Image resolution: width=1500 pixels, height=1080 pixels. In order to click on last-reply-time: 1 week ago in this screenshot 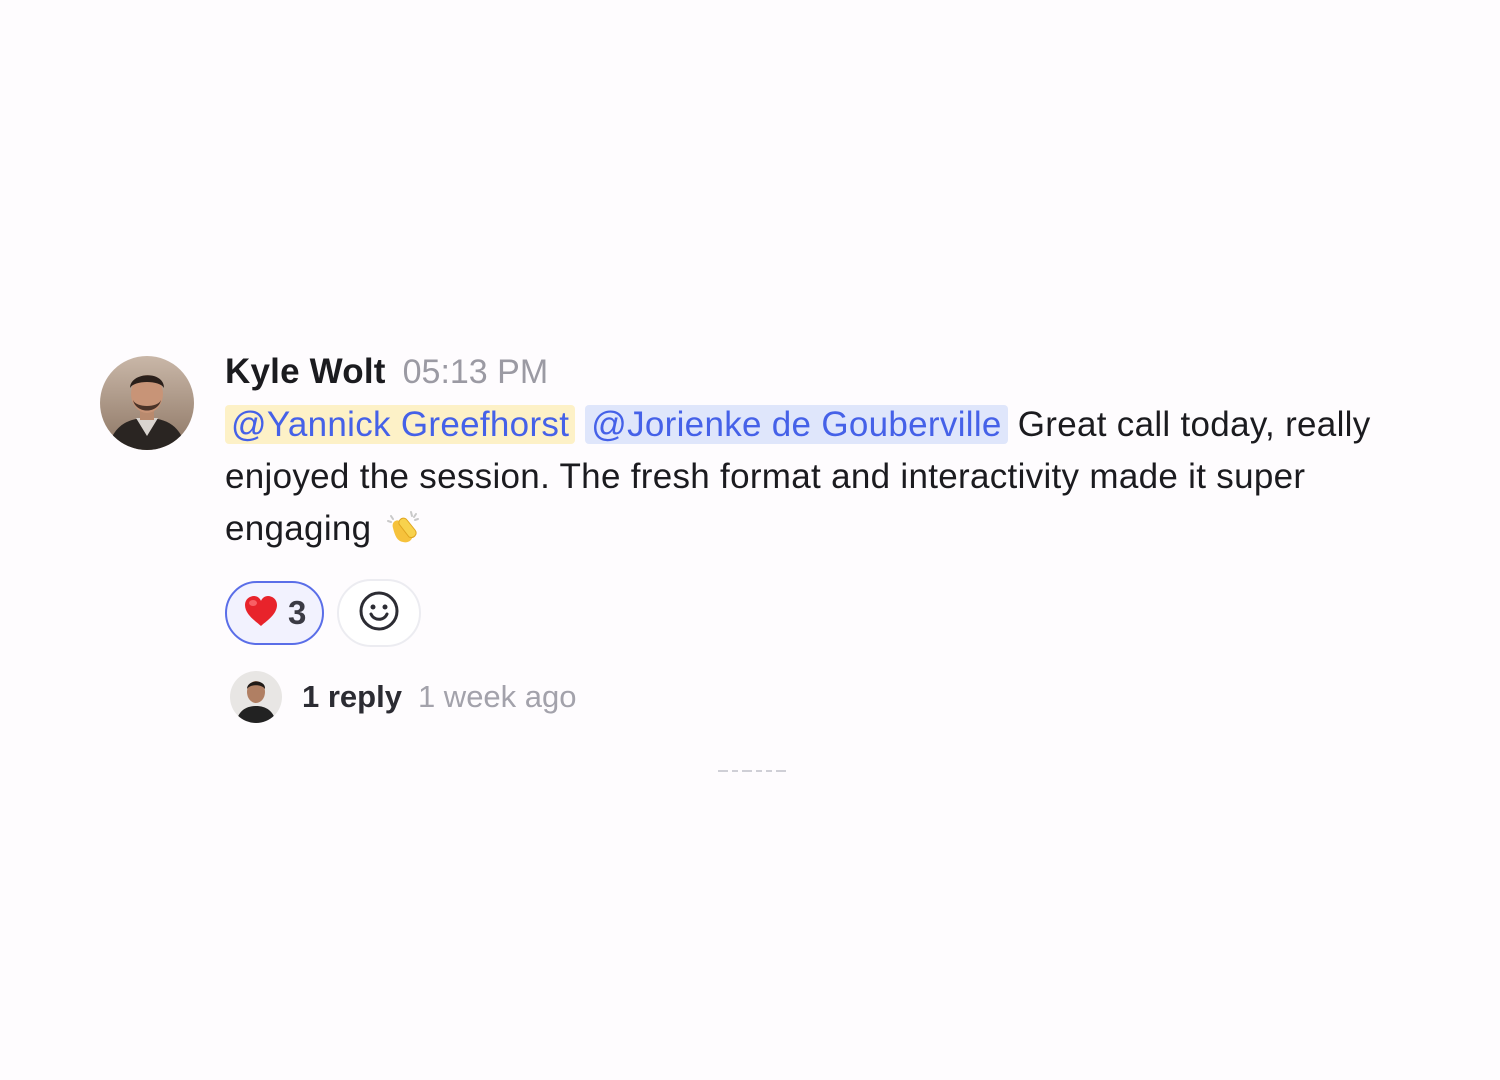, I will do `click(497, 696)`.